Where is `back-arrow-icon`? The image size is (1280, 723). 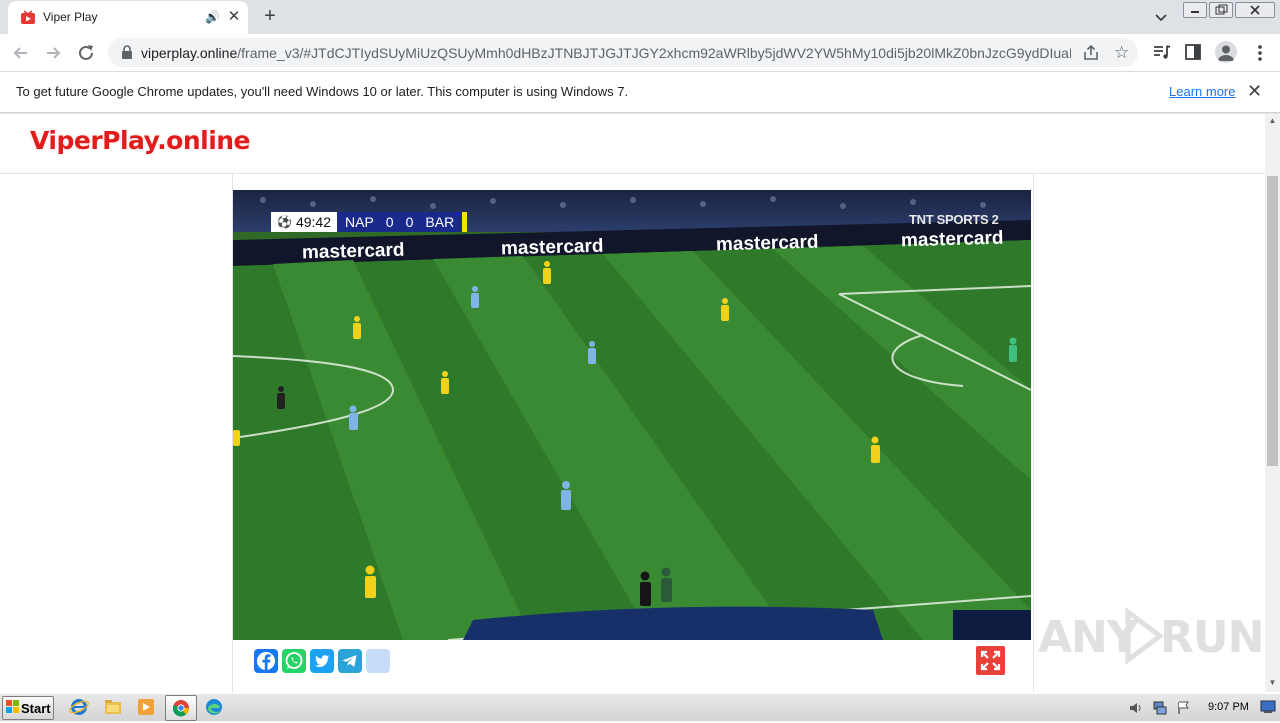
back-arrow-icon is located at coordinates (21, 53).